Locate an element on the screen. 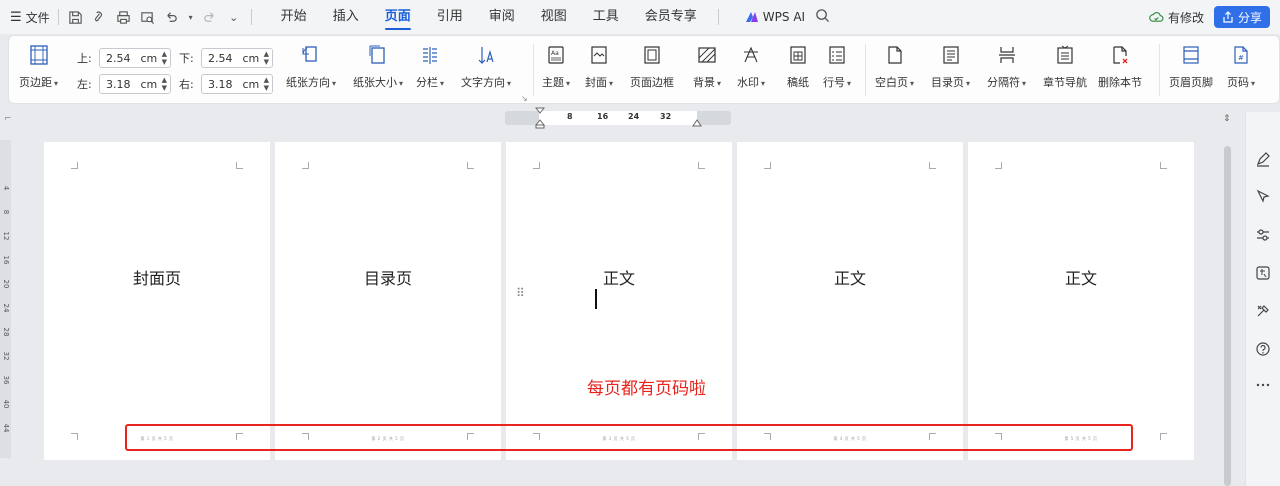 This screenshot has height=486, width=1280. cover-icon is located at coordinates (599, 55).